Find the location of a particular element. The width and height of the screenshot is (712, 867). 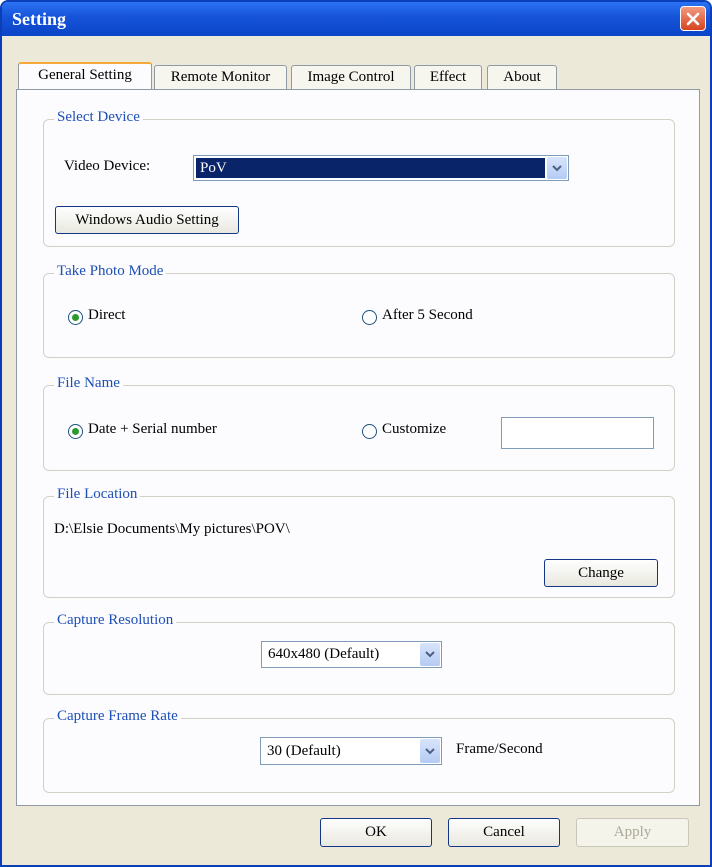

video-device-value: PoV is located at coordinates (213, 168).